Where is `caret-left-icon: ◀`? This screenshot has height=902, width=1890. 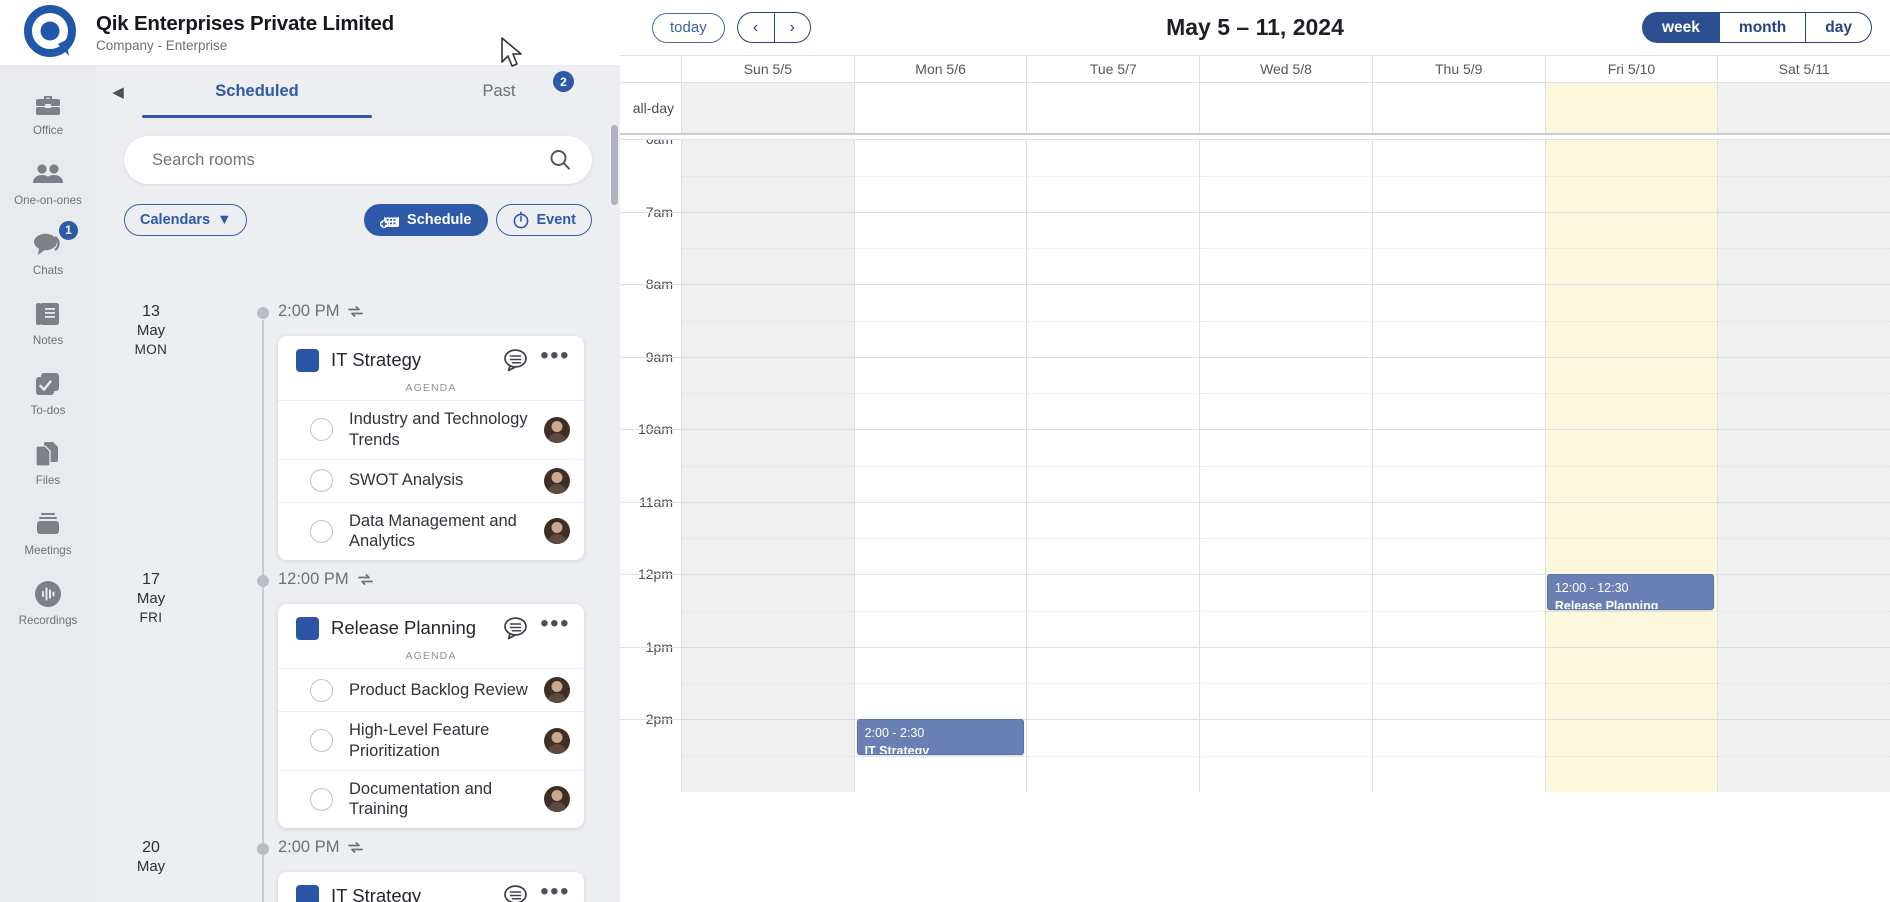
caret-left-icon: ◀ is located at coordinates (118, 91).